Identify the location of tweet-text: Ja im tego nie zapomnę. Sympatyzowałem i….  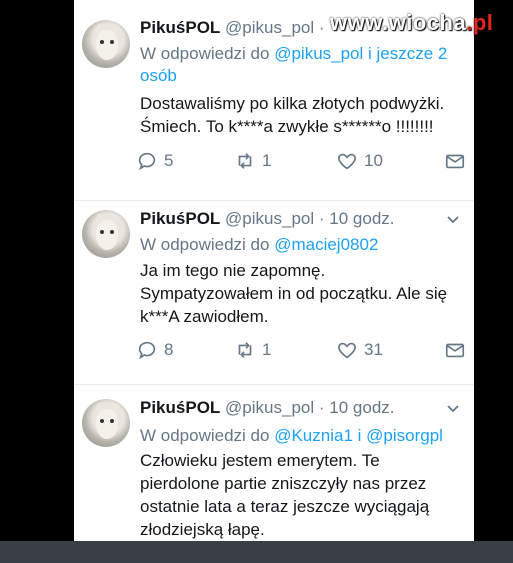
(305, 293).